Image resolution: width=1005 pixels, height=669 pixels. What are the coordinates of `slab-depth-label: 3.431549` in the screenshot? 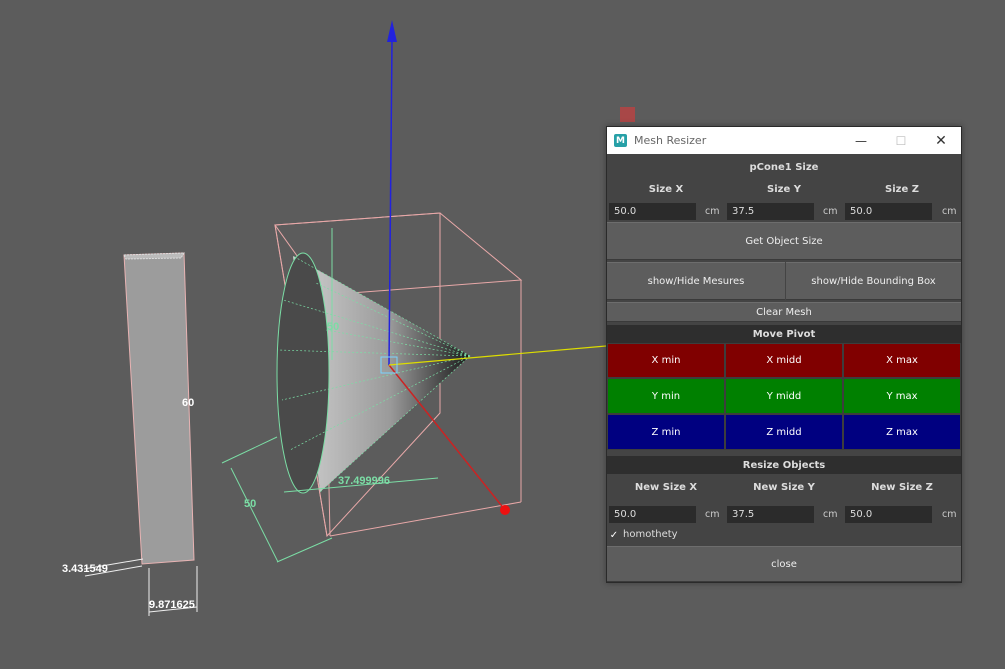 It's located at (85, 569).